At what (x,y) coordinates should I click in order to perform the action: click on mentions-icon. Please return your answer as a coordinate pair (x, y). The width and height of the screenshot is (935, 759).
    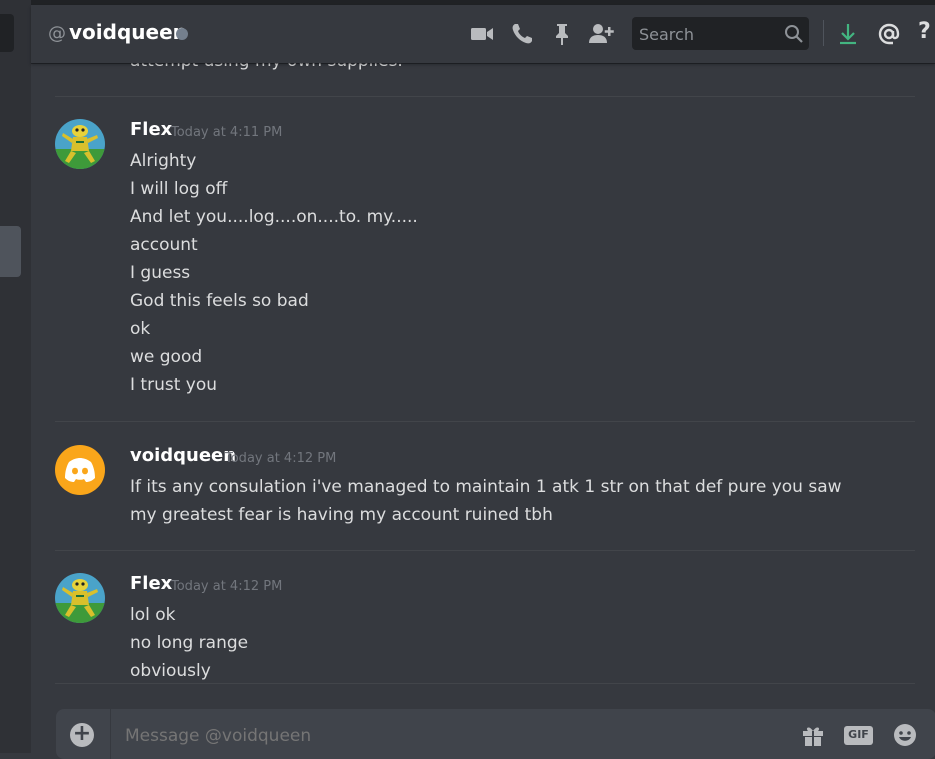
    Looking at the image, I should click on (889, 34).